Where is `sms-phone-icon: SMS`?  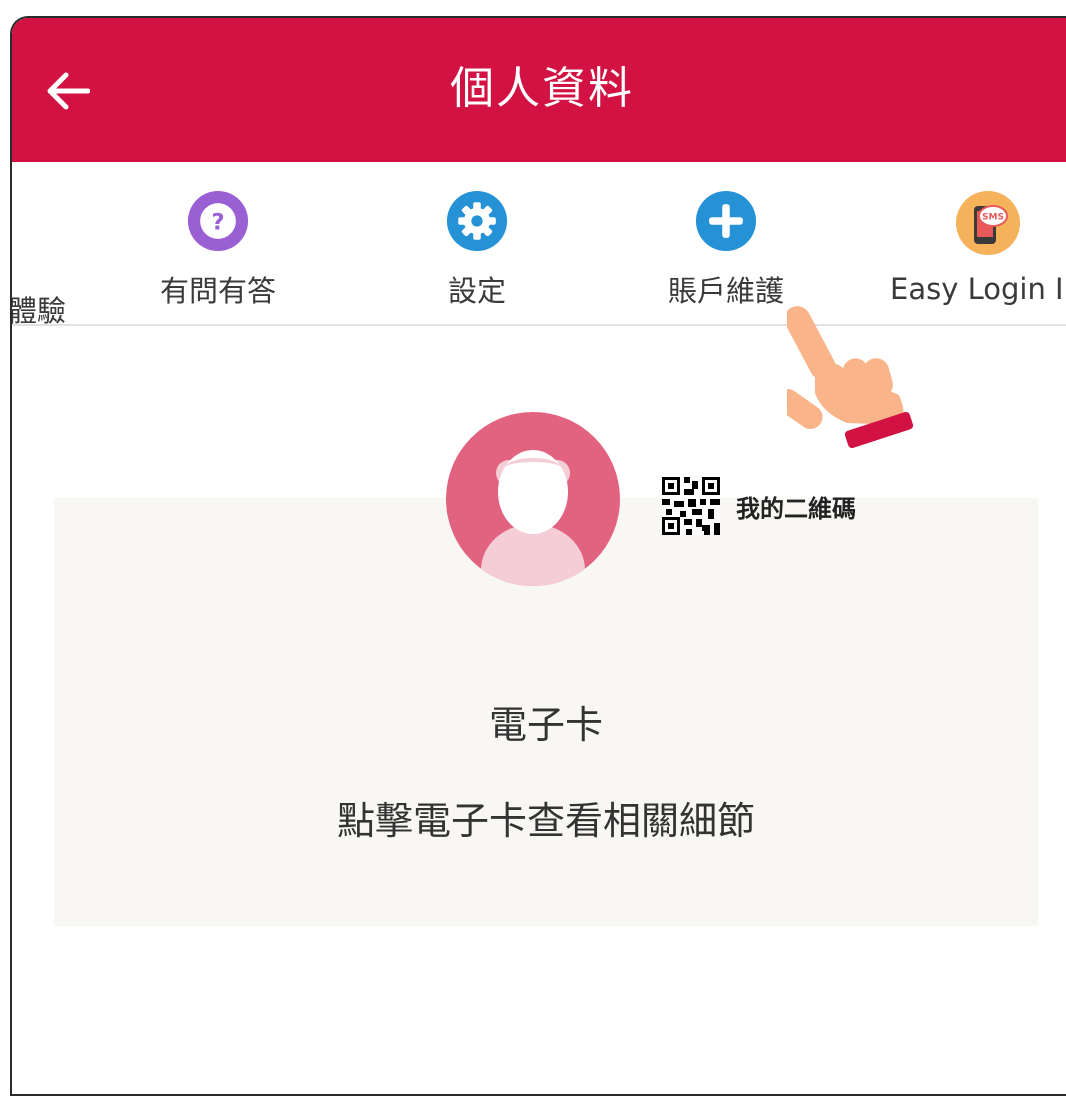
sms-phone-icon: SMS is located at coordinates (987, 223).